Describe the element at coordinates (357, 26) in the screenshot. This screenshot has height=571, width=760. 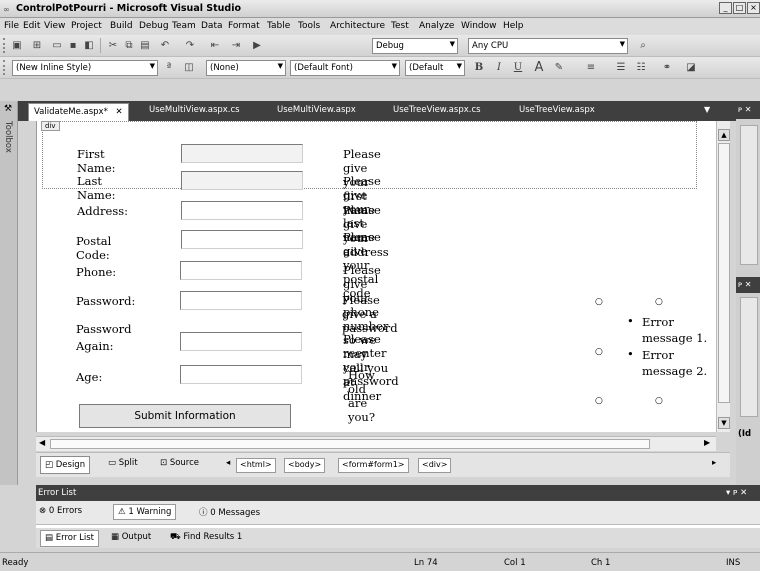
I see `menu-architecture: Architecture` at that location.